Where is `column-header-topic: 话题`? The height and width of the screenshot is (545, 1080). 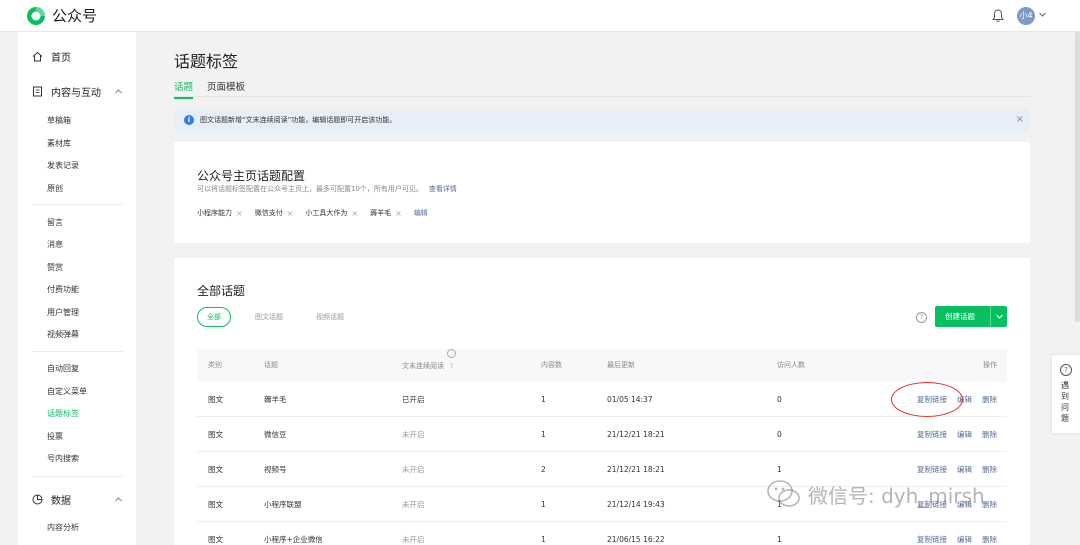
column-header-topic: 话题 is located at coordinates (271, 365).